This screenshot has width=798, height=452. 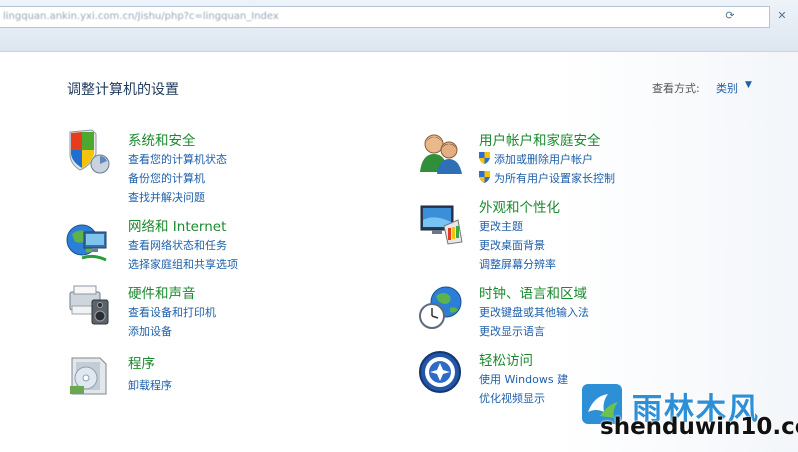 I want to click on link-add-remove-user: 添加或删除用户帐户, so click(x=543, y=159).